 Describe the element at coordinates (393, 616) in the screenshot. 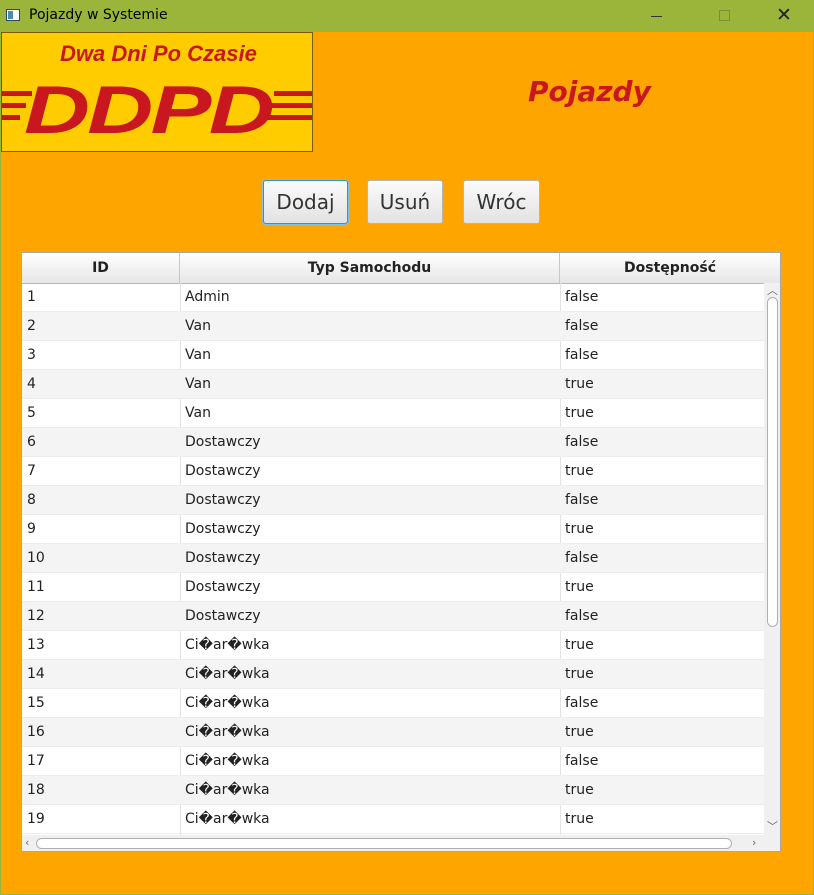

I see `table-row: 12 Dostawczy false` at that location.